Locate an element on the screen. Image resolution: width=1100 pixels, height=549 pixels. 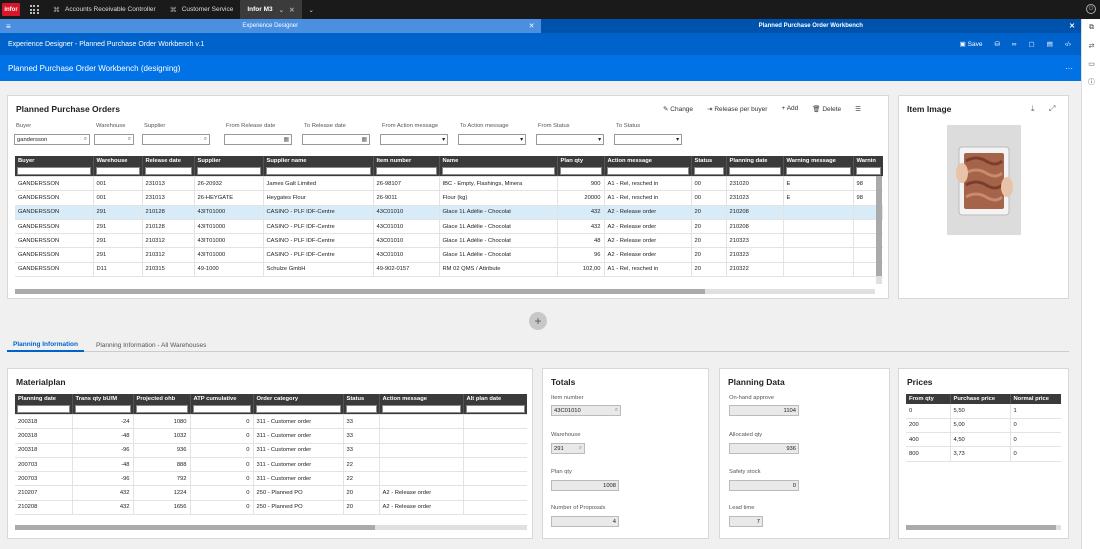
table-row: 200703 -48 888 0 311 - Customer order 22 is located at coordinates (271, 465).